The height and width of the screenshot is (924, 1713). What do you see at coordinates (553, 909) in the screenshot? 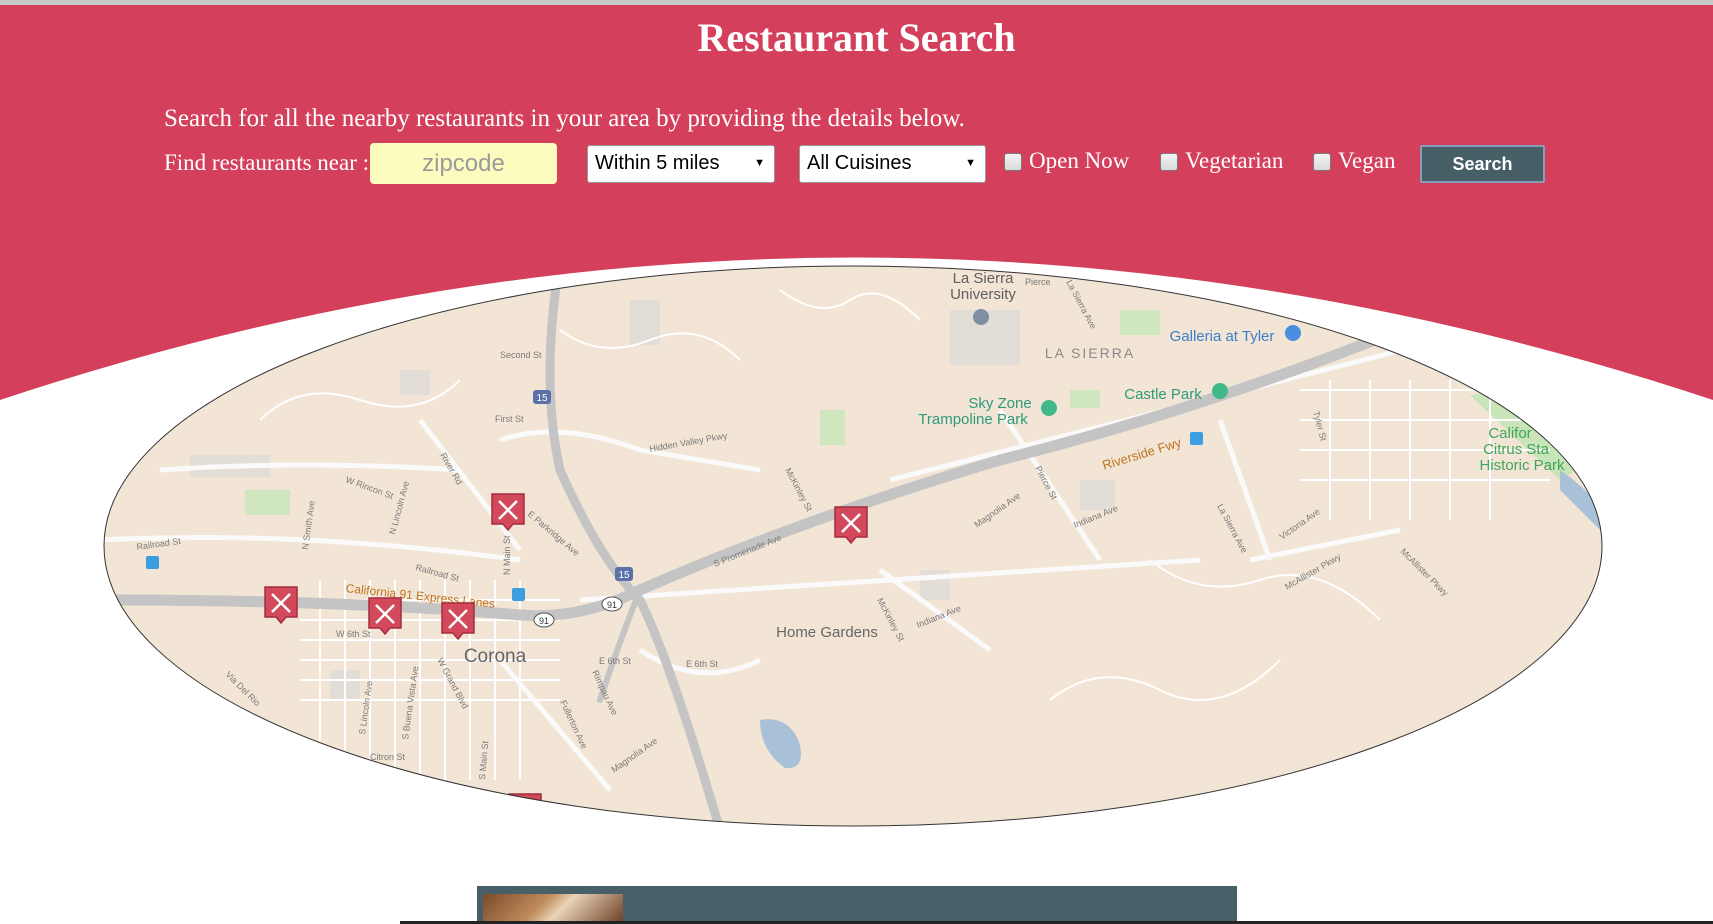
I see `restaurant-thumbnail` at bounding box center [553, 909].